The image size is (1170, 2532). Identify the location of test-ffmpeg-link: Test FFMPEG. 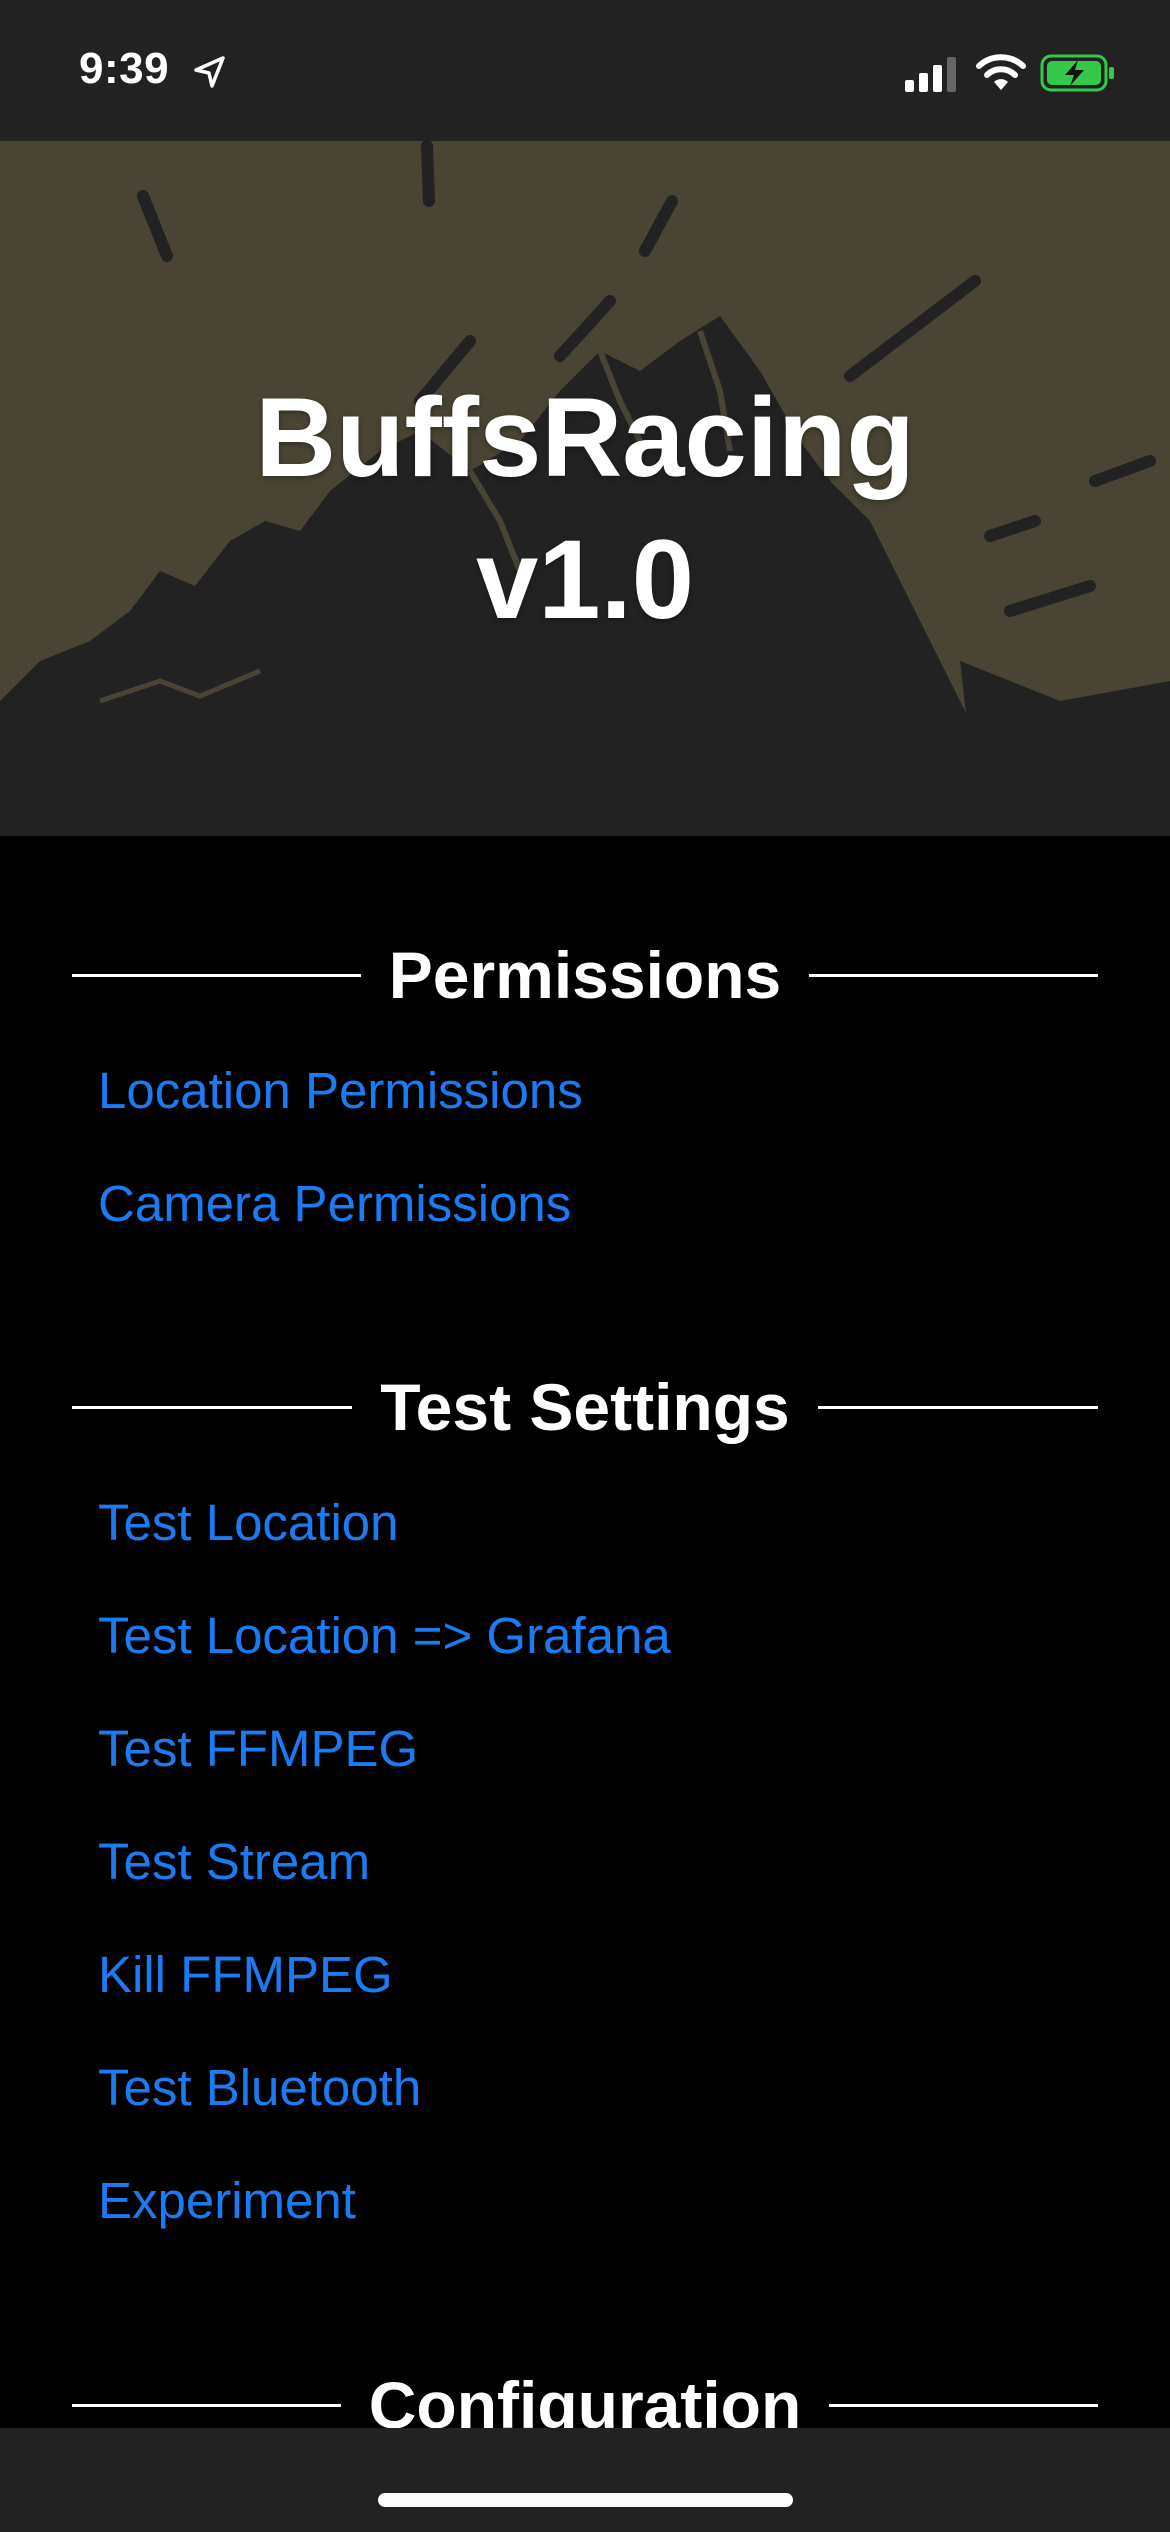
(258, 1749).